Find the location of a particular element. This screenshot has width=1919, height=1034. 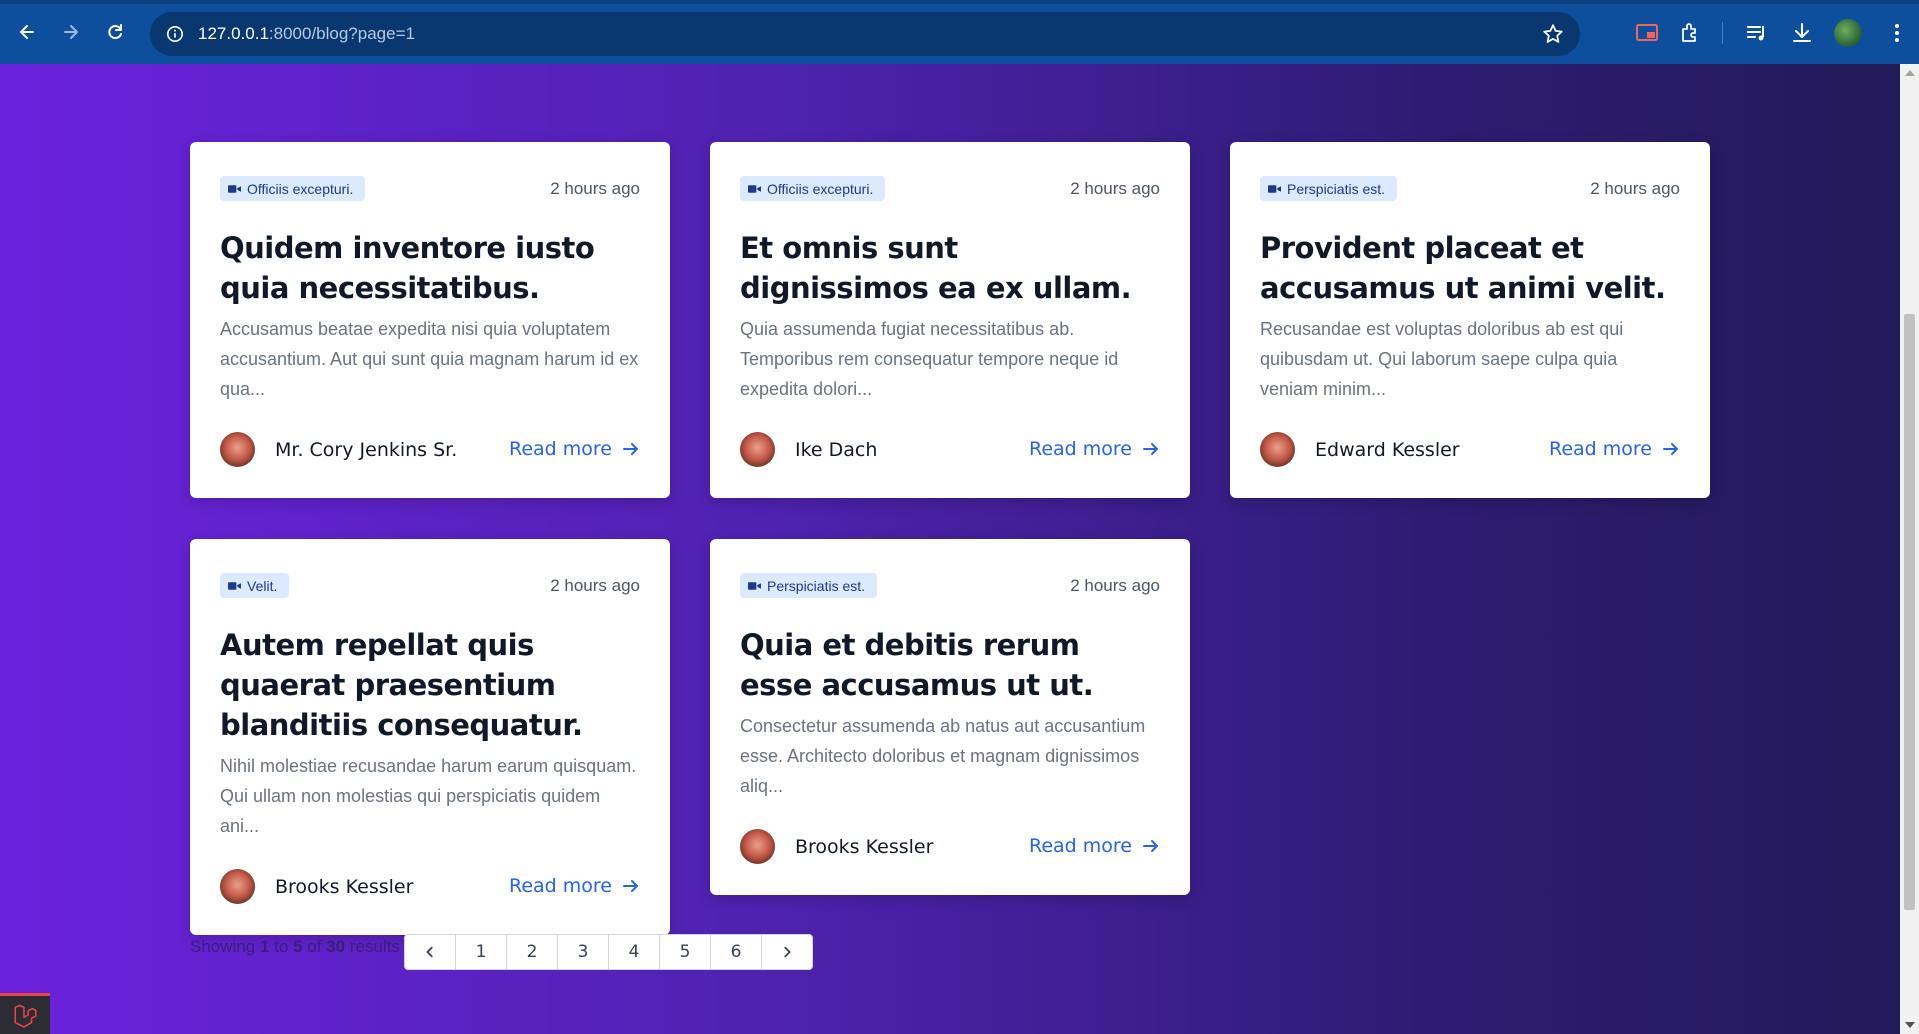

results-summary: Showing 1 to 5 of 30 results is located at coordinates (295, 947).